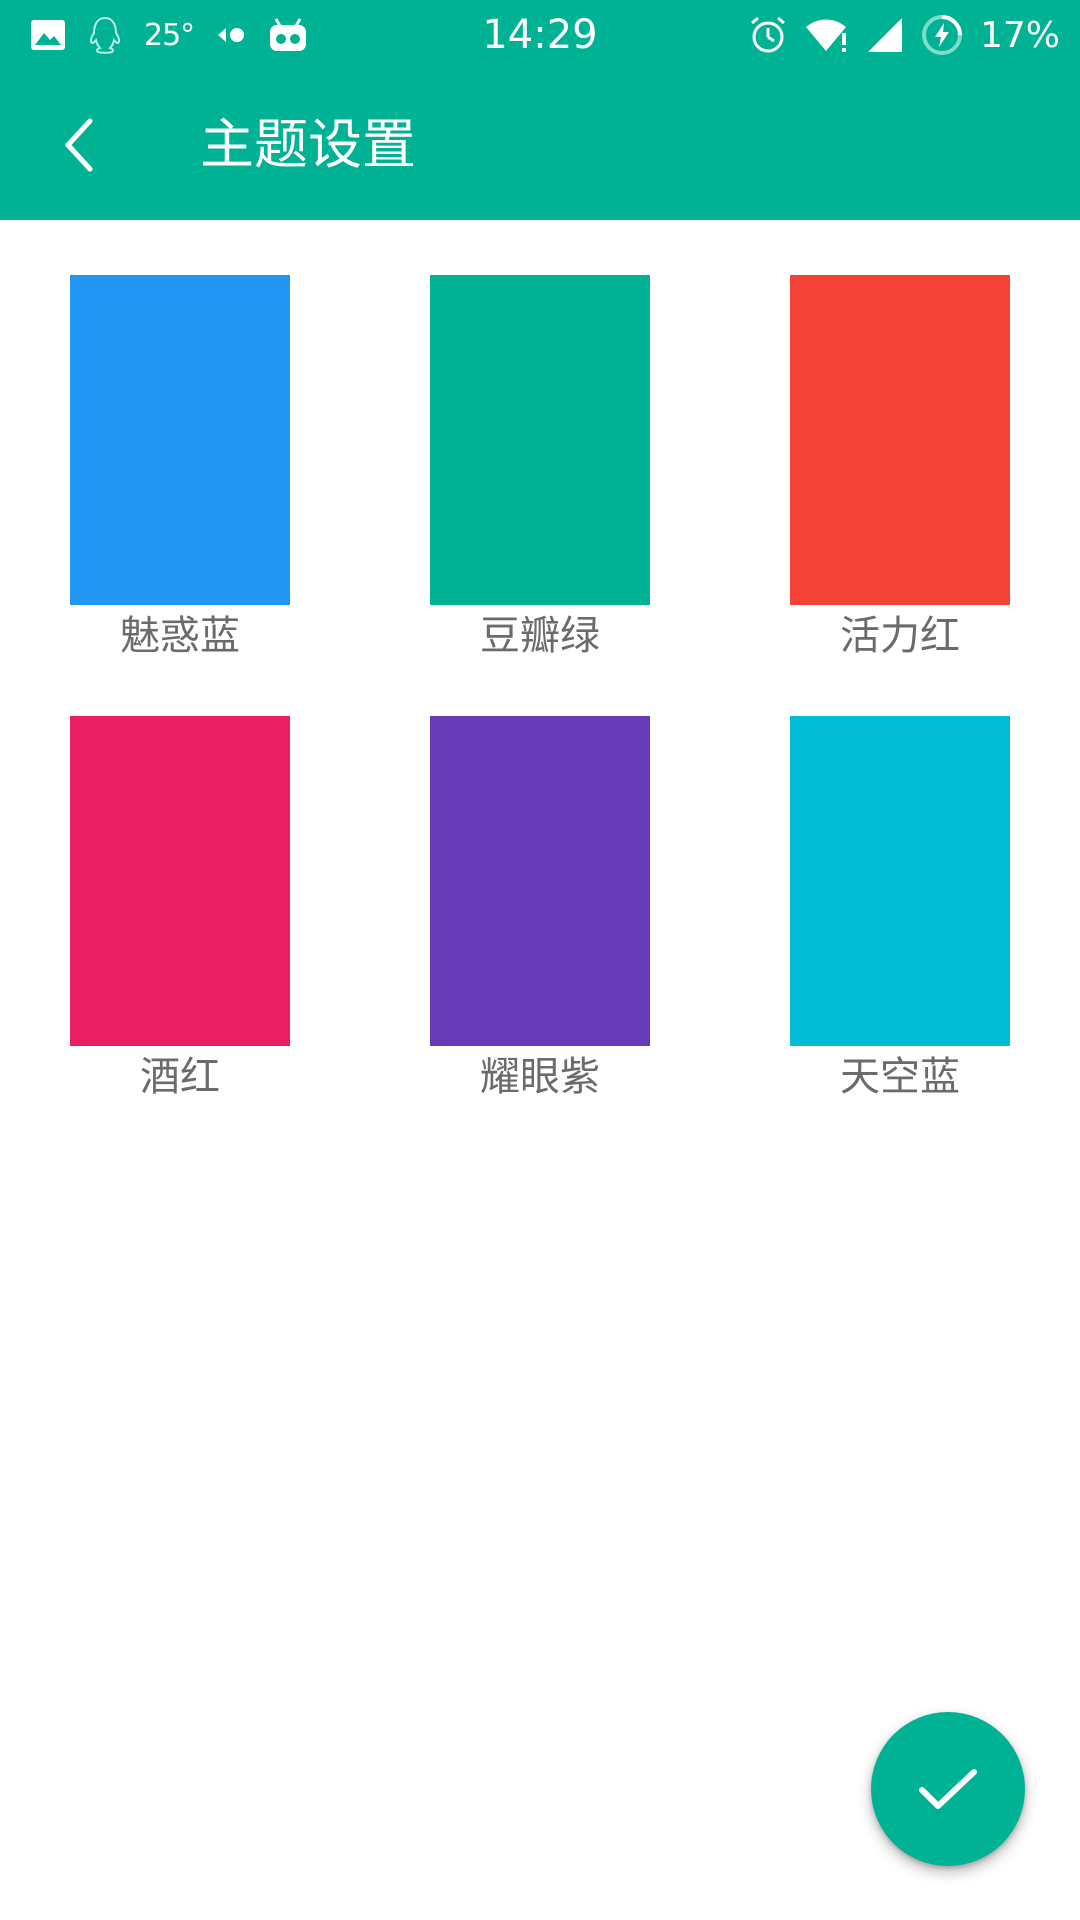 The height and width of the screenshot is (1920, 1080). I want to click on theme-label: 豆瓣绿, so click(540, 636).